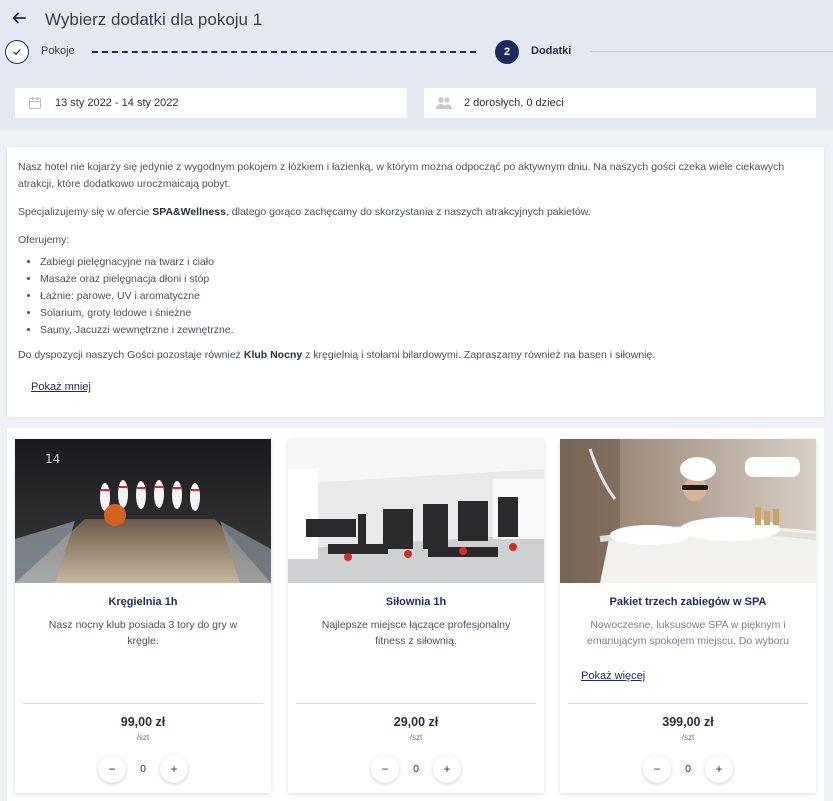 This screenshot has width=833, height=801. Describe the element at coordinates (19, 18) in the screenshot. I see `arrow-left-icon` at that location.